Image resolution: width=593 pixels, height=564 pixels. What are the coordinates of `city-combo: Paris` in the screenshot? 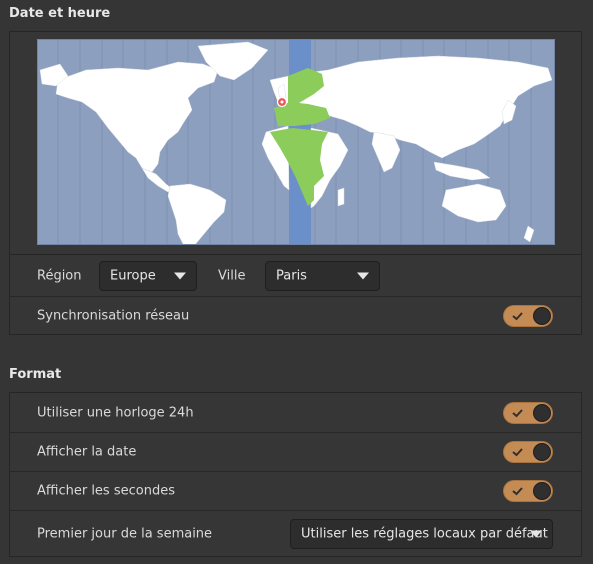 It's located at (322, 275).